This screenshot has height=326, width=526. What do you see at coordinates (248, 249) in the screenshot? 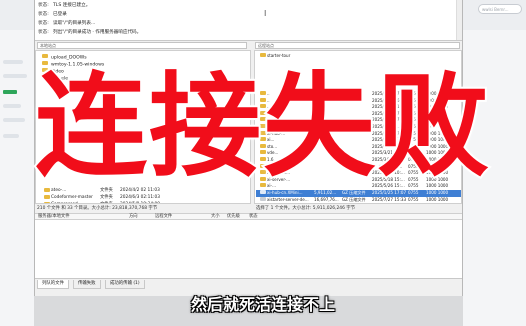
I see `transfer-queue` at bounding box center [248, 249].